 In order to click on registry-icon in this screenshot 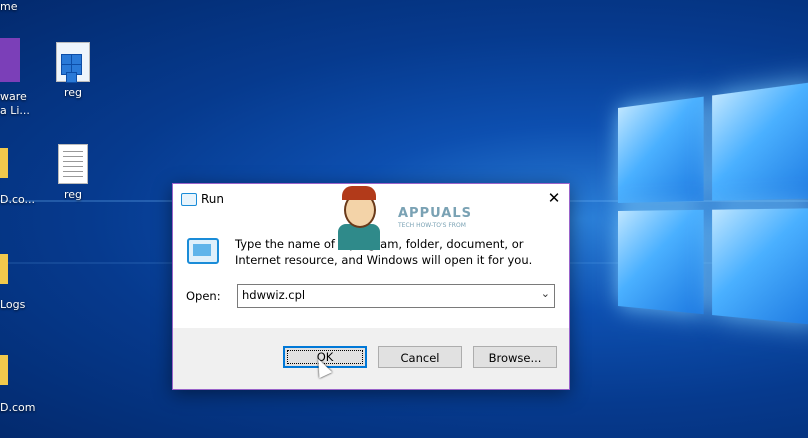, I will do `click(73, 62)`.